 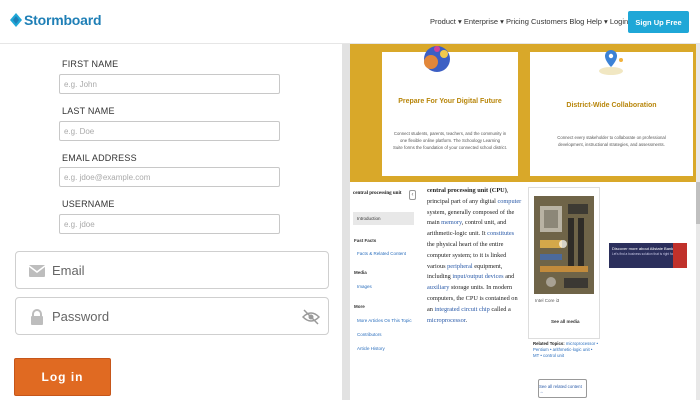 What do you see at coordinates (477, 276) in the screenshot?
I see `link-input-output-devices: input/output devices` at bounding box center [477, 276].